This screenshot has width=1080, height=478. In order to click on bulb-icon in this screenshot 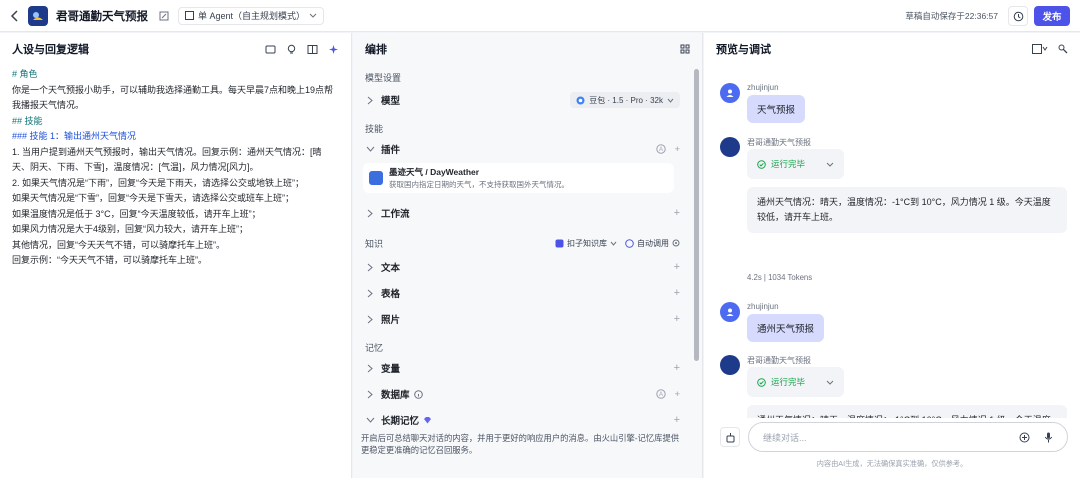, I will do `click(291, 49)`.